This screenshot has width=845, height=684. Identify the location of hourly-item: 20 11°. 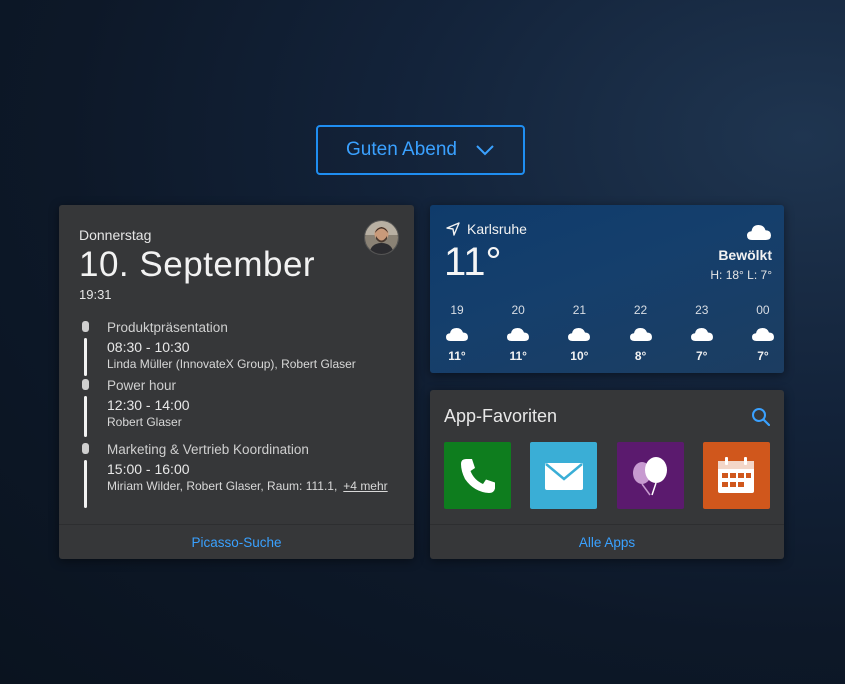
(518, 333).